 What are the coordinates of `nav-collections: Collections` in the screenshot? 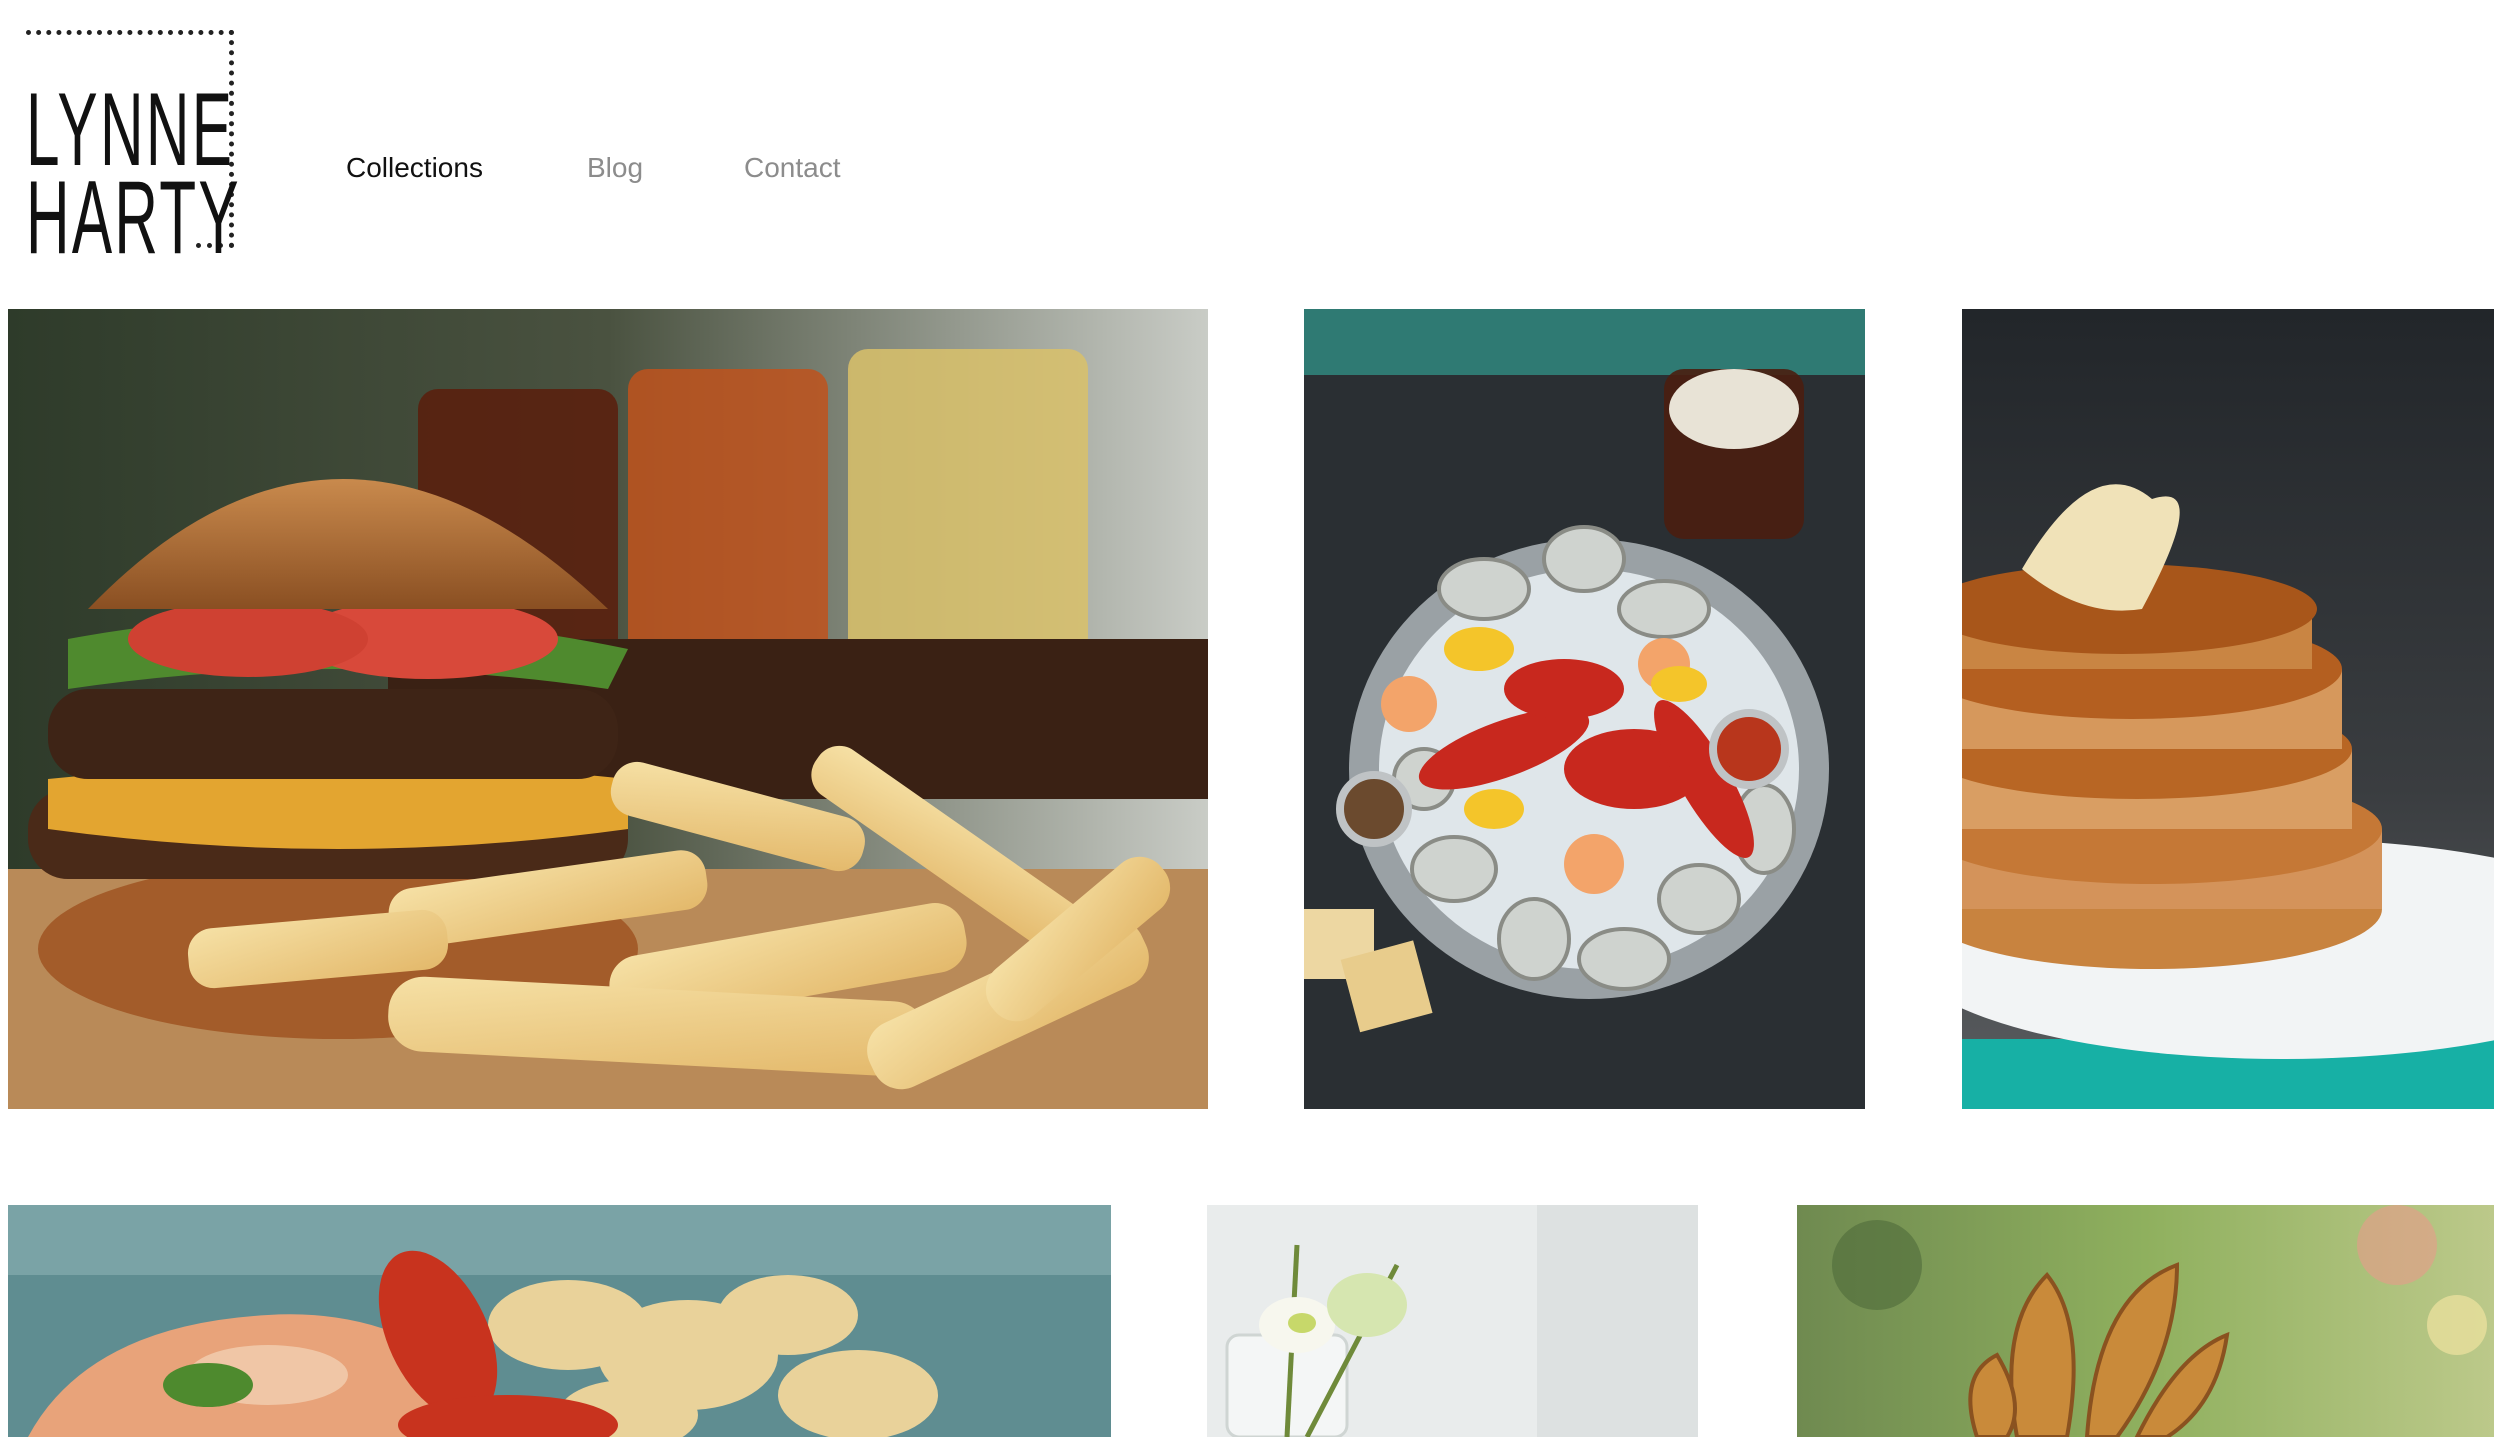 It's located at (414, 168).